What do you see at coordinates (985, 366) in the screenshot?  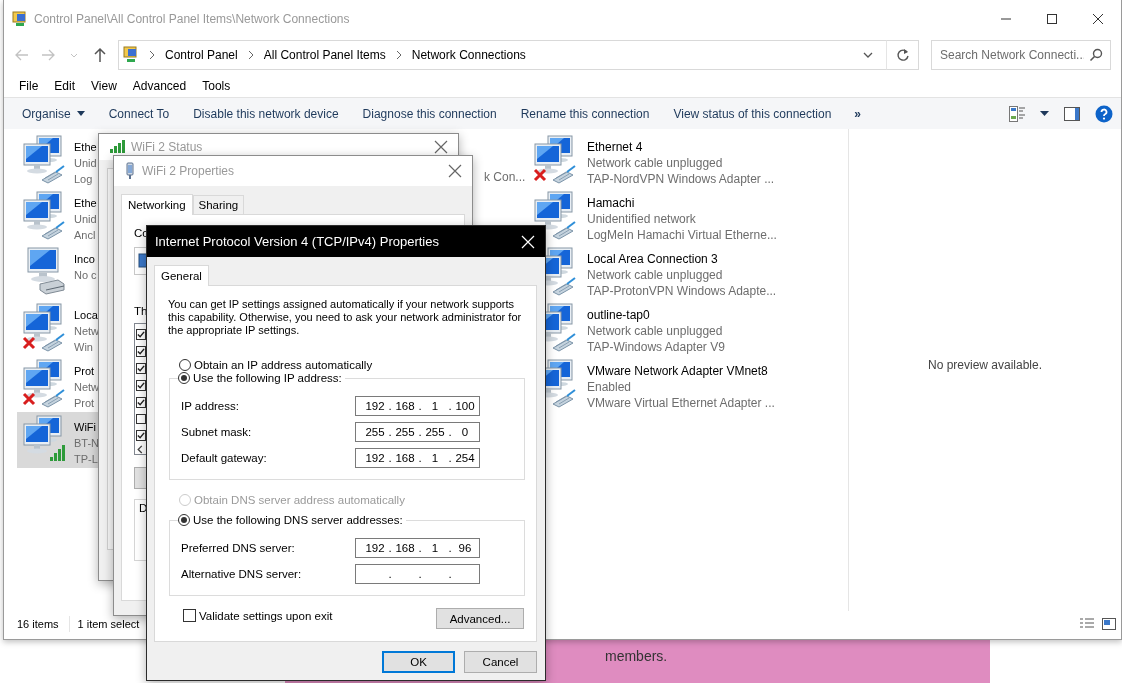 I see `preview-message: No preview available.` at bounding box center [985, 366].